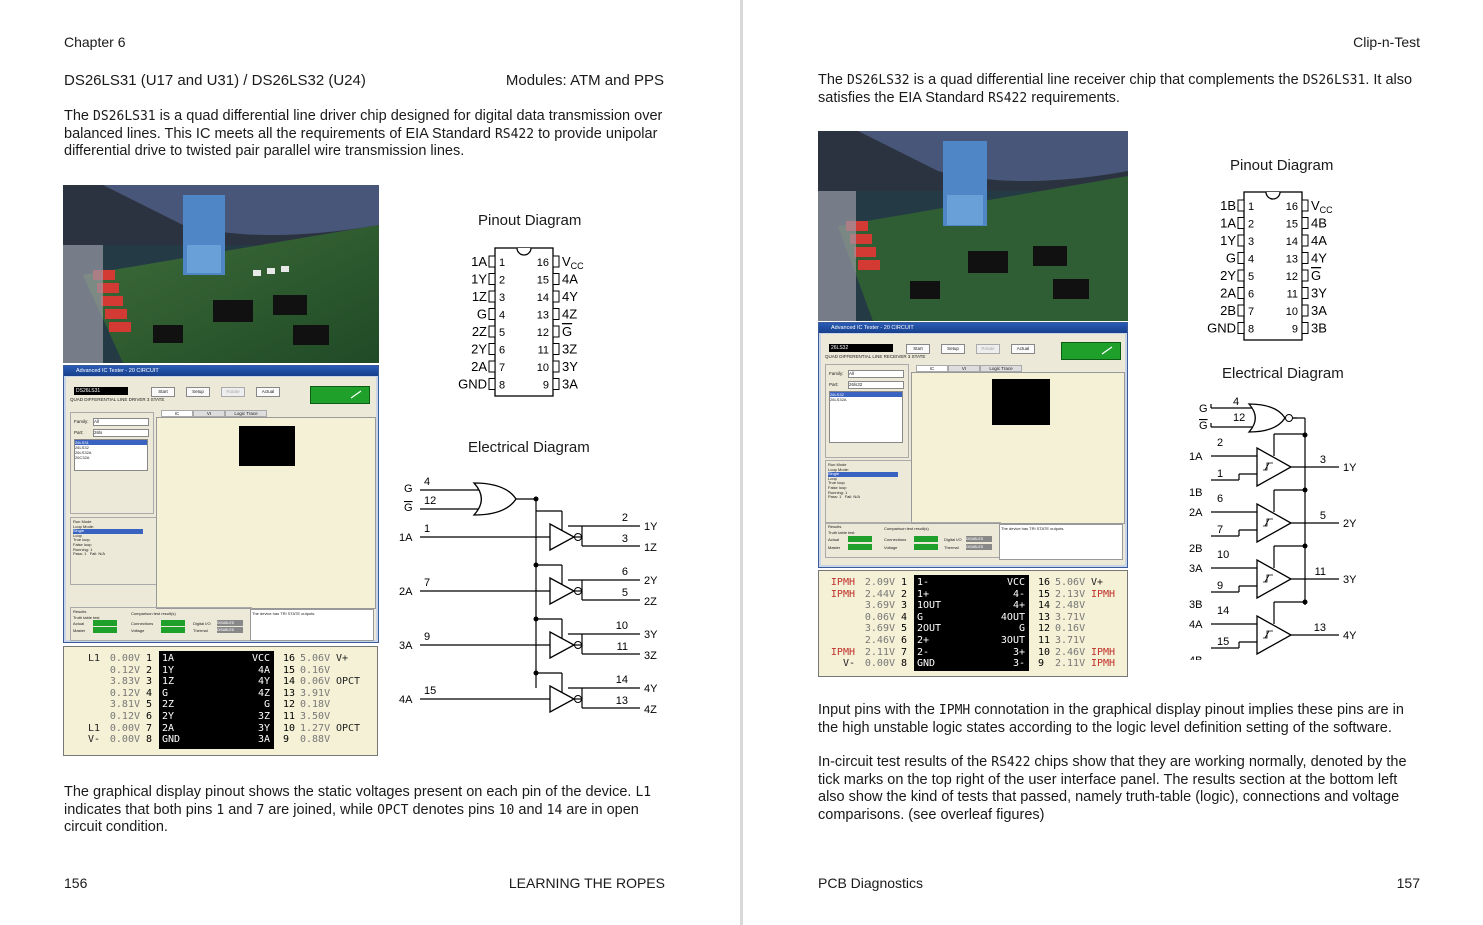  Describe the element at coordinates (1070, 606) in the screenshot. I see `pin-voltage: 2.48V` at that location.